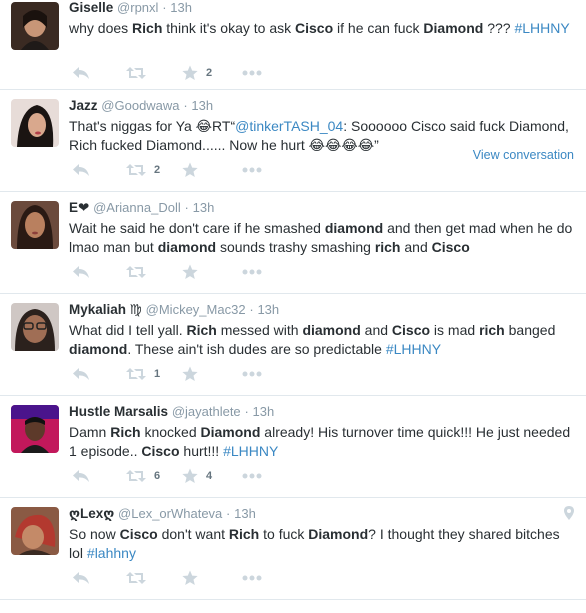 This screenshot has height=613, width=586. What do you see at coordinates (137, 207) in the screenshot?
I see `user-handle: @Arianna_Doll` at bounding box center [137, 207].